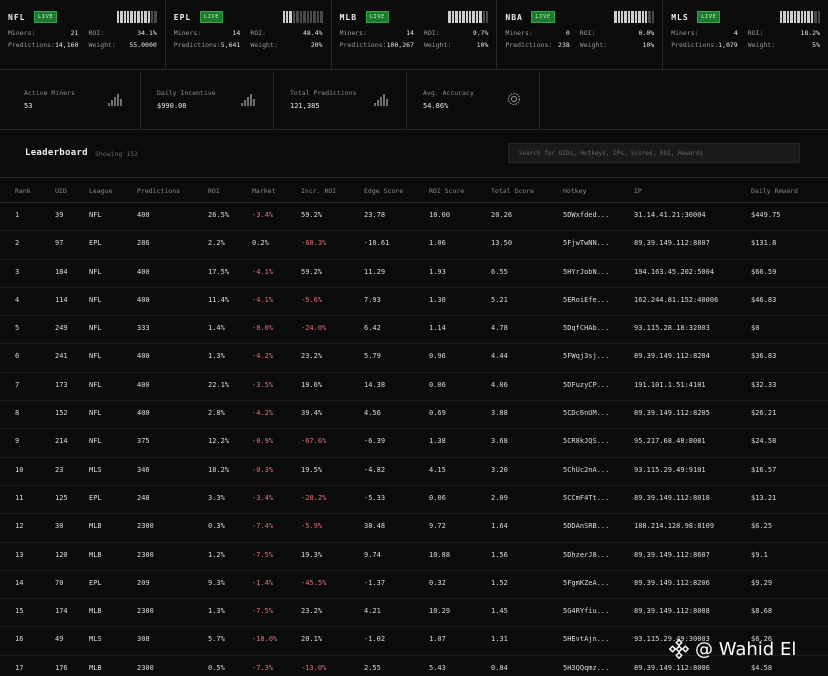 The image size is (828, 676). I want to click on cell-edge-score: -1.02, so click(375, 639).